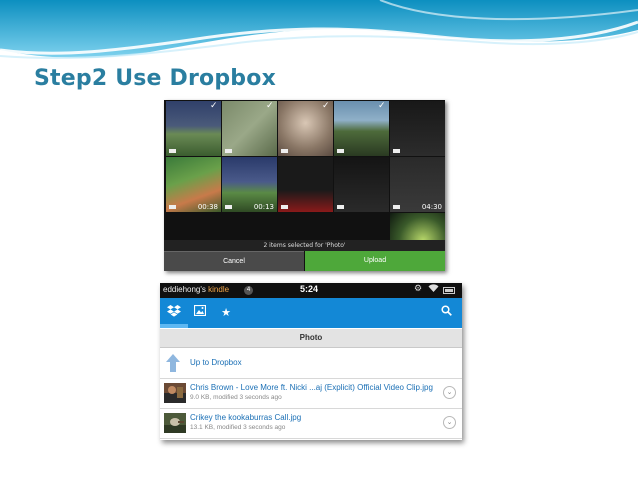  What do you see at coordinates (311, 313) in the screenshot?
I see `app-toolbar: ★` at bounding box center [311, 313].